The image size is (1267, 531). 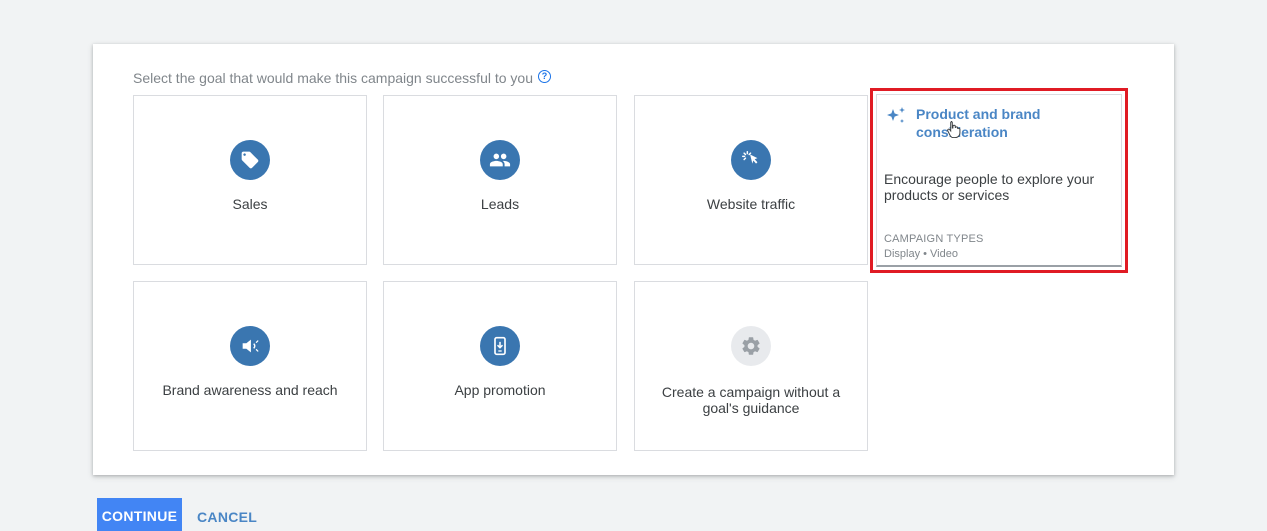 I want to click on goal-card-app-promotion: App promotion, so click(x=500, y=366).